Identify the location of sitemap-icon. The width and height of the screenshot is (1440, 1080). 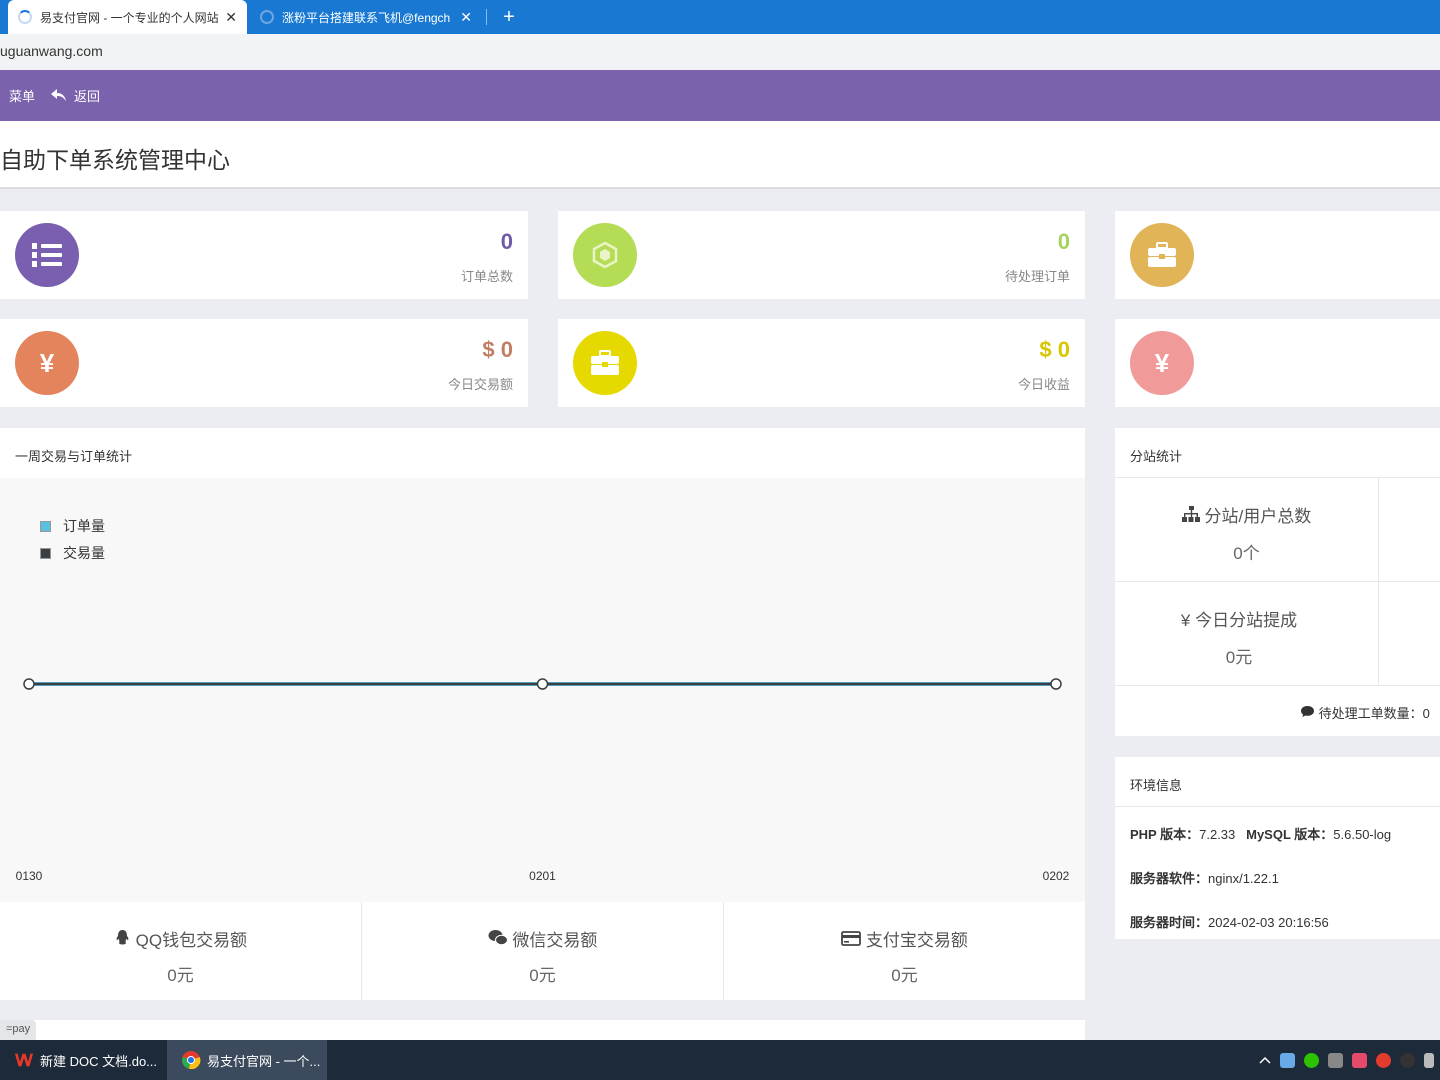
(1190, 514).